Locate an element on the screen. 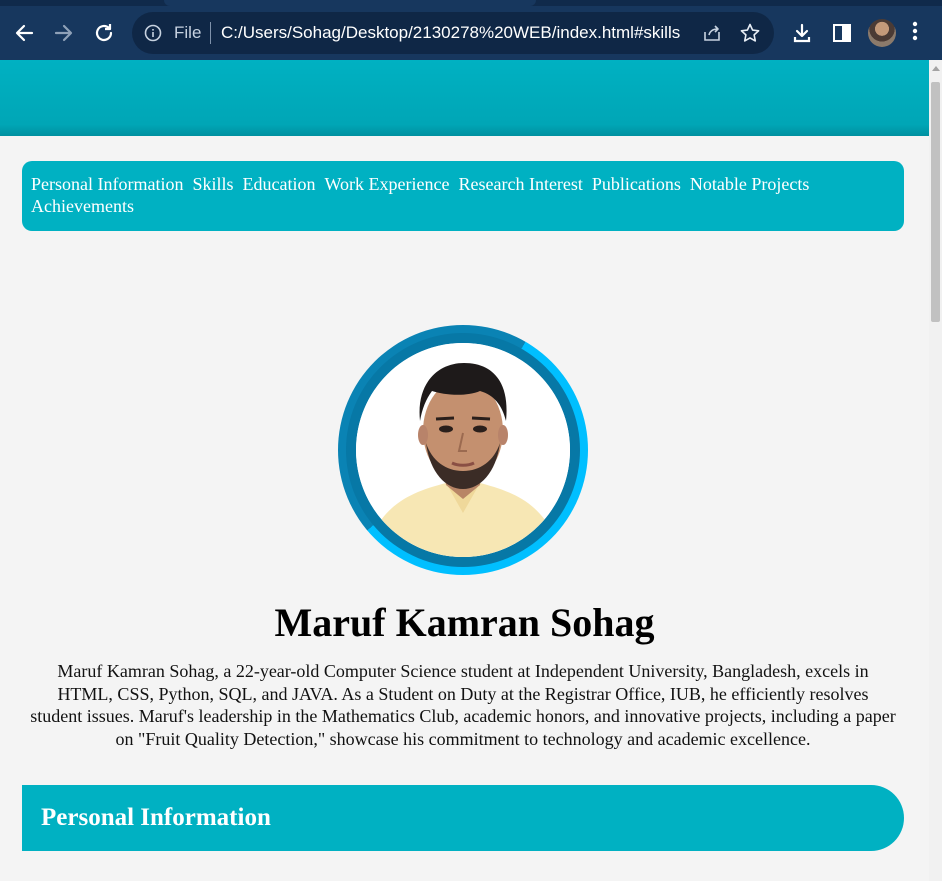 Image resolution: width=942 pixels, height=881 pixels. nav-link-achievements: Achievements is located at coordinates (82, 206).